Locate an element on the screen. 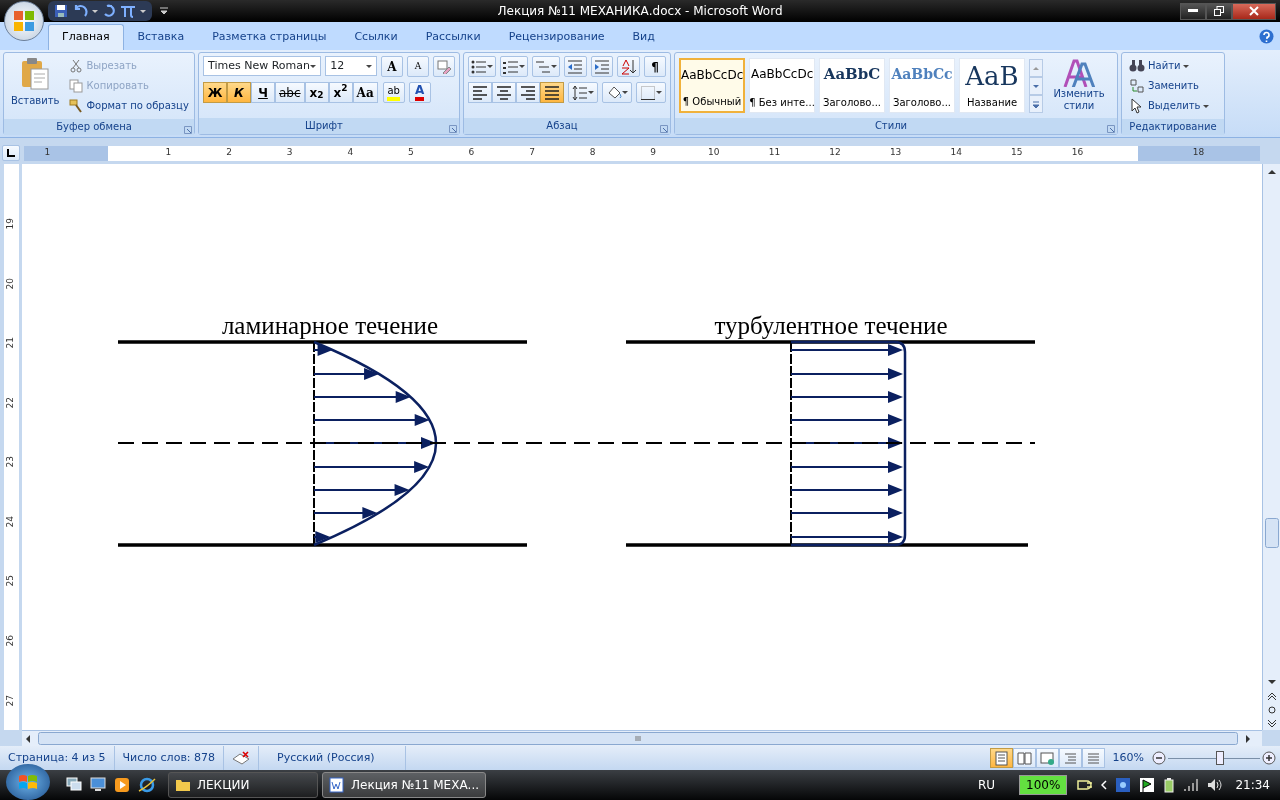 The height and width of the screenshot is (800, 1280). desktop-icon is located at coordinates (98, 784).